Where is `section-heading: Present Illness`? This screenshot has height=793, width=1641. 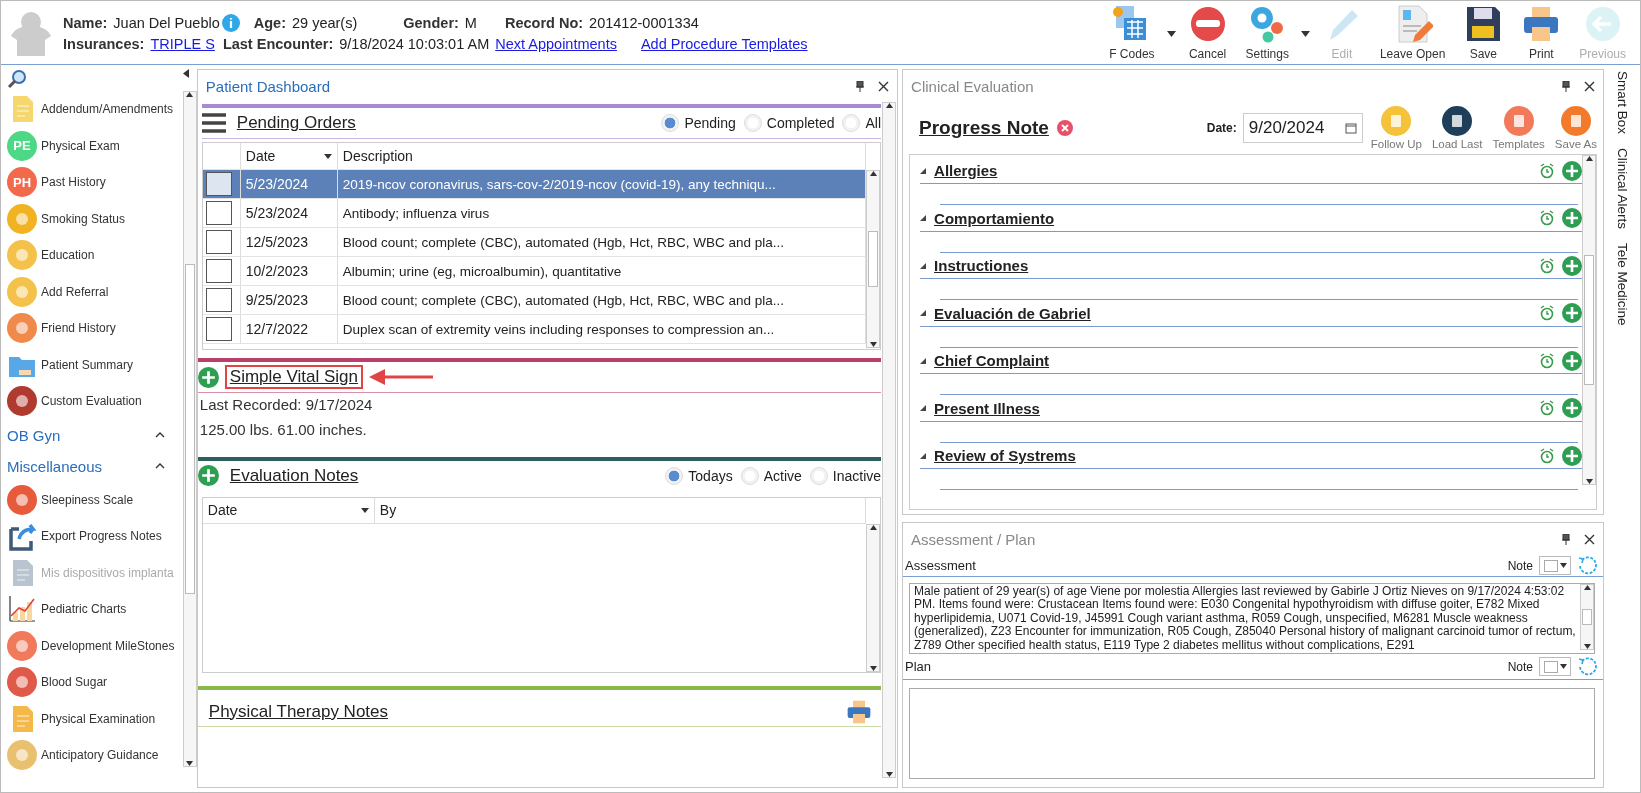 section-heading: Present Illness is located at coordinates (1233, 408).